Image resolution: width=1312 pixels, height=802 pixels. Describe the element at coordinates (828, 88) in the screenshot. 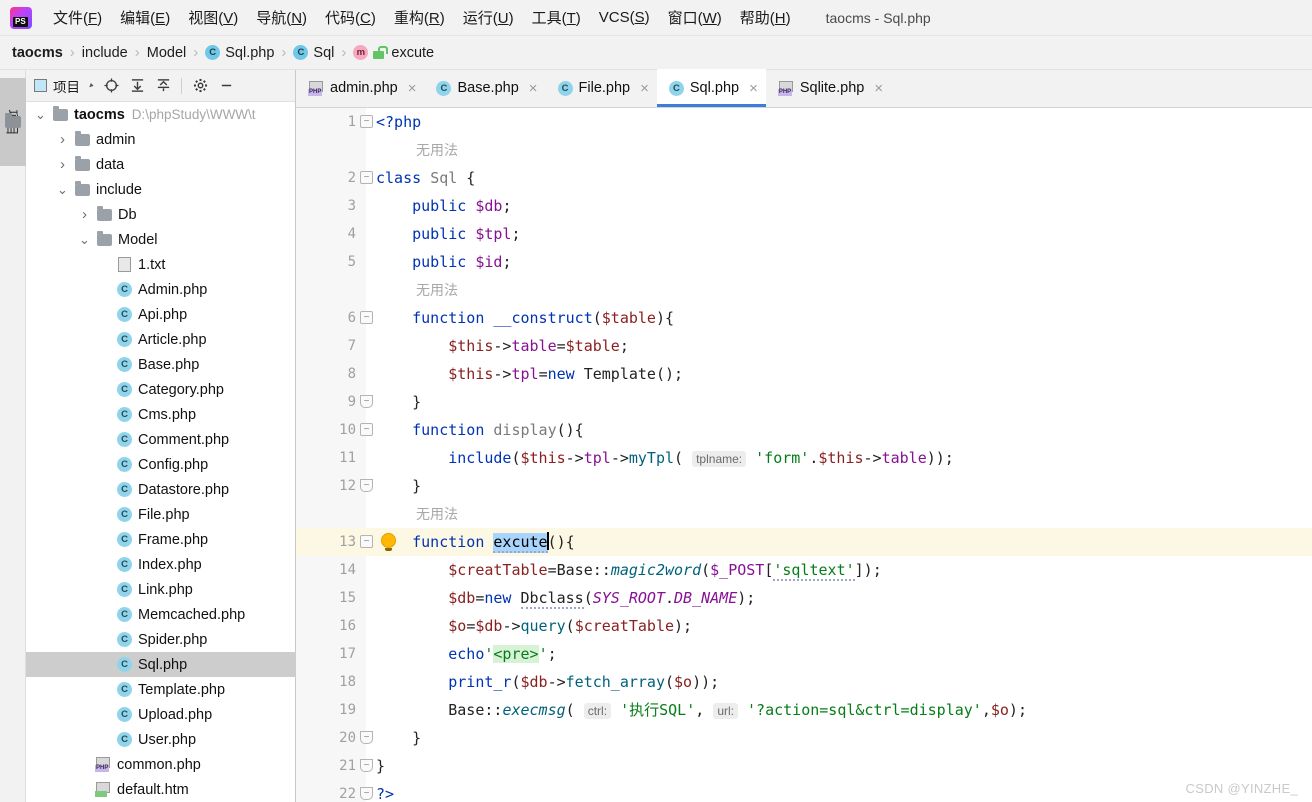

I see `editor-tab-Sqlite-php: Sqlite.php ×` at that location.